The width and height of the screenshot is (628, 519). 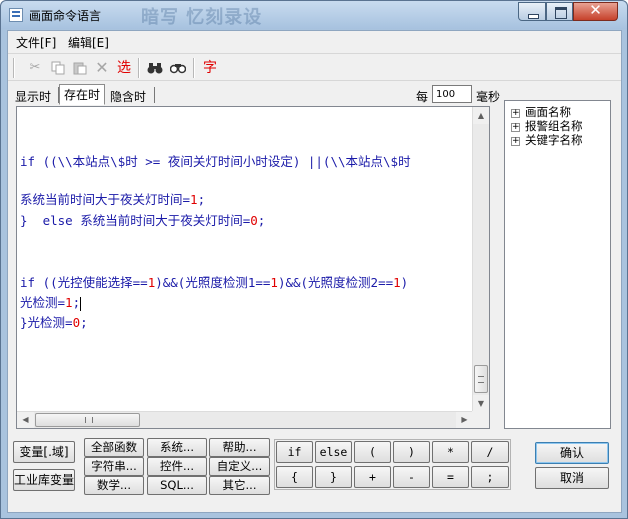 I want to click on font-button: 字, so click(x=210, y=68).